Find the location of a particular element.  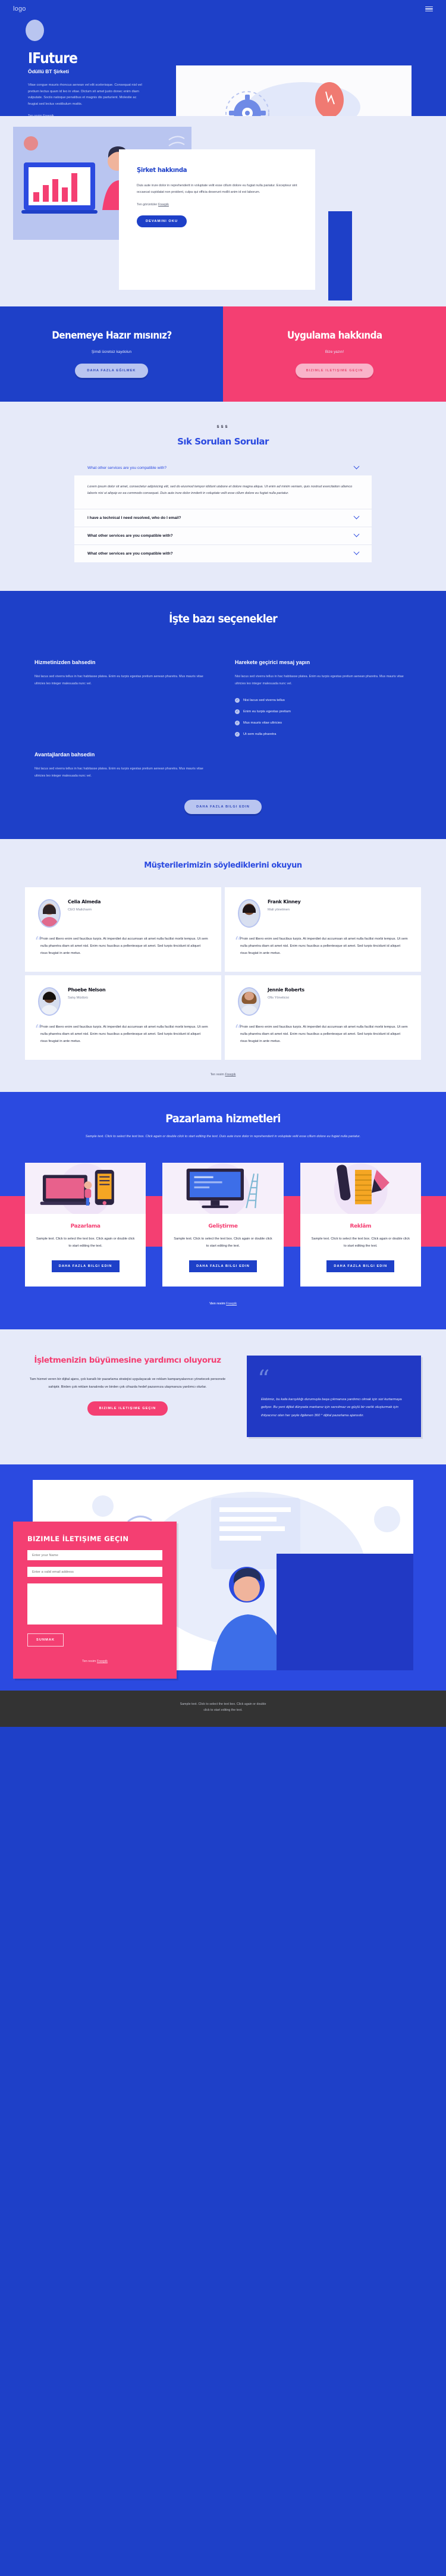

marketing-credit-link: Freepik is located at coordinates (231, 1304).